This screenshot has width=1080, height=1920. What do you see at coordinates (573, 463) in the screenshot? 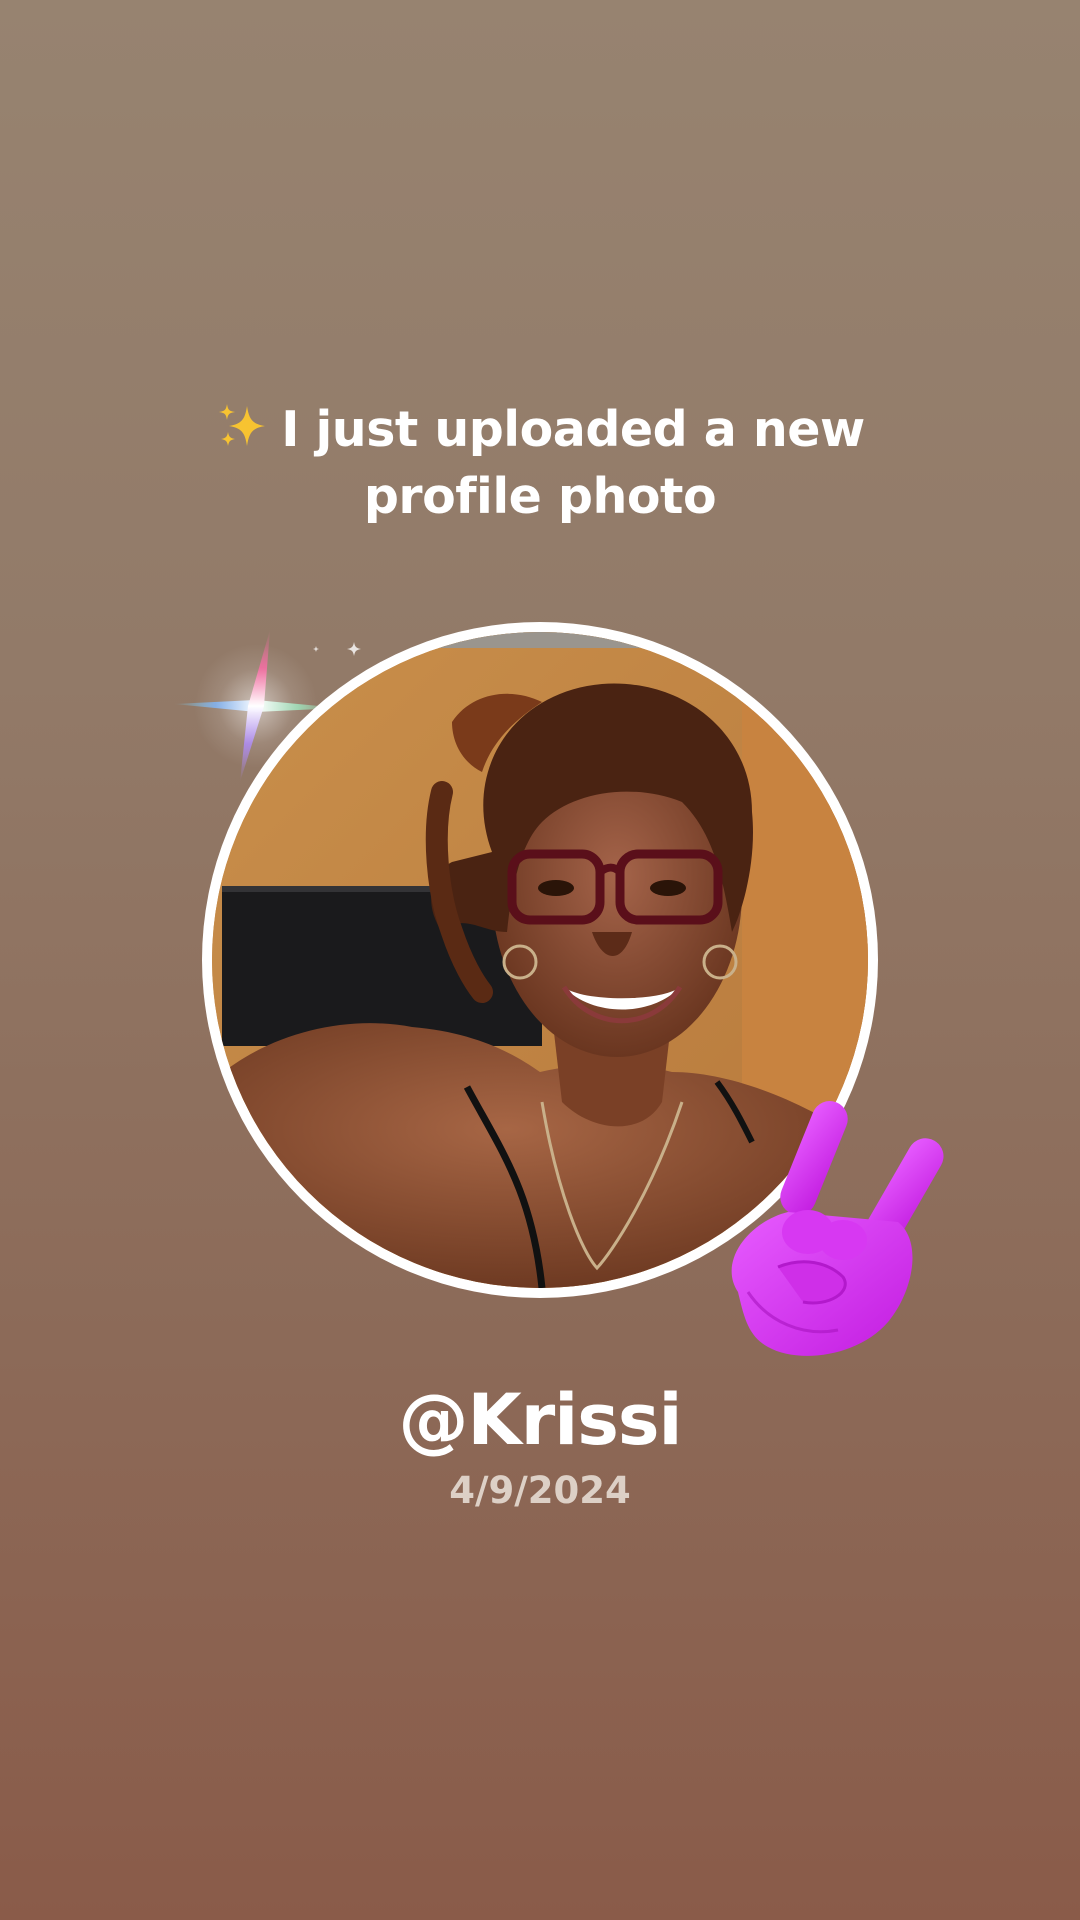
I see `headline-text: I just uploaded a new profile photo` at bounding box center [573, 463].